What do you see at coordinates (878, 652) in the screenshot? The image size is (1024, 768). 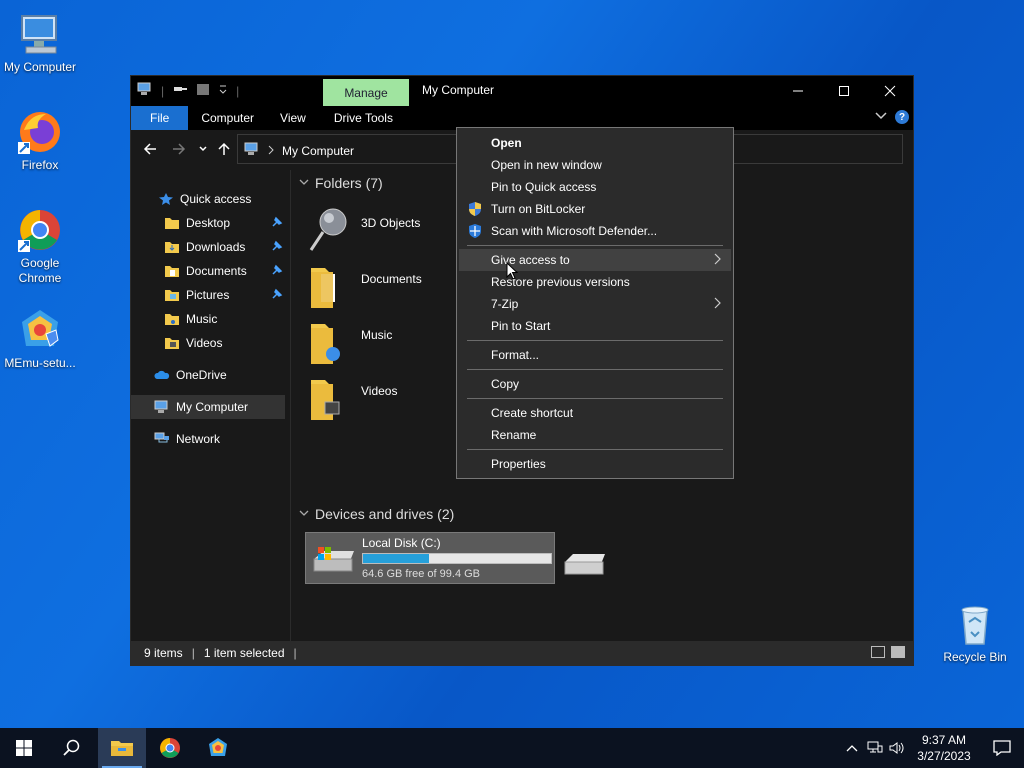 I see `details-view-icon` at bounding box center [878, 652].